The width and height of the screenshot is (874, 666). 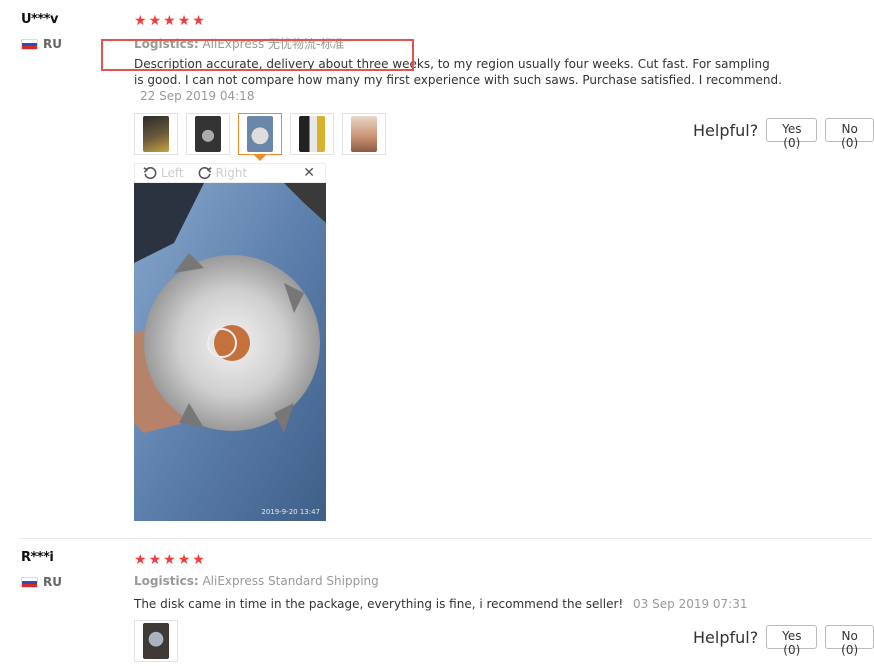 What do you see at coordinates (166, 581) in the screenshot?
I see `logistics-label: Logistics:` at bounding box center [166, 581].